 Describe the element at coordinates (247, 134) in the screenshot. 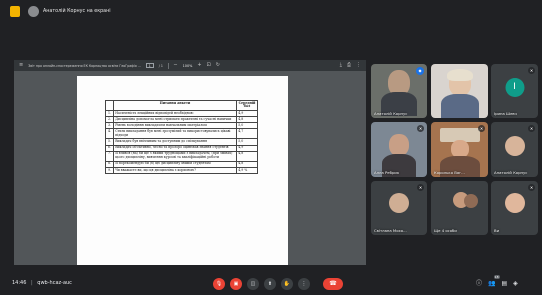

I see `table-cell-value: 4,7` at that location.